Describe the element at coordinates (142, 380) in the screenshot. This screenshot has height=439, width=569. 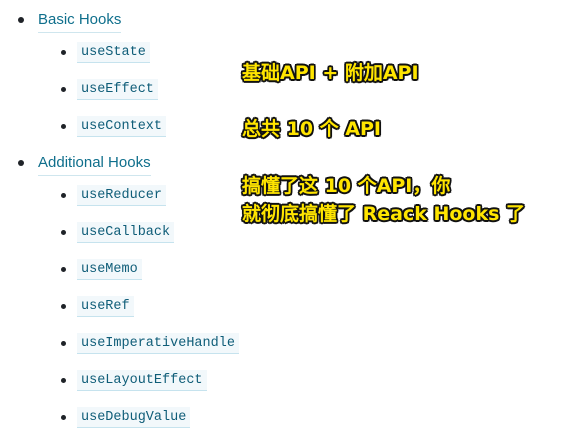
I see `uselayouteffect-link: useLayoutEffect` at that location.